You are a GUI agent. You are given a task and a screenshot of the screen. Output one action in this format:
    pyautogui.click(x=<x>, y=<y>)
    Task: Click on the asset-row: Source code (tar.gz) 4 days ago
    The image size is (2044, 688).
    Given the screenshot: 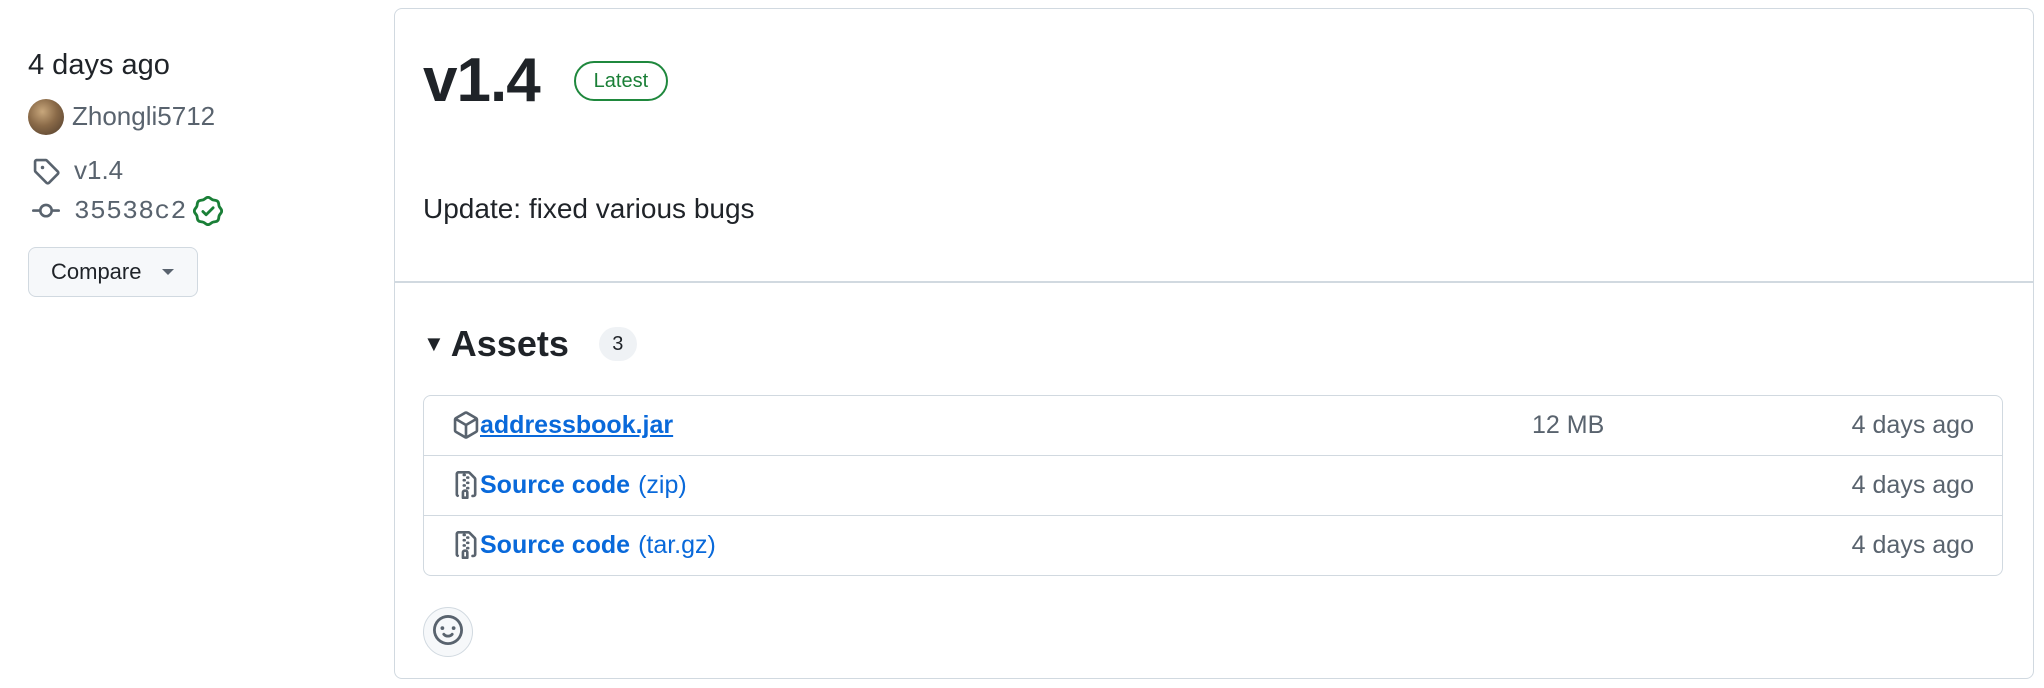 What is the action you would take?
    pyautogui.click(x=1213, y=545)
    